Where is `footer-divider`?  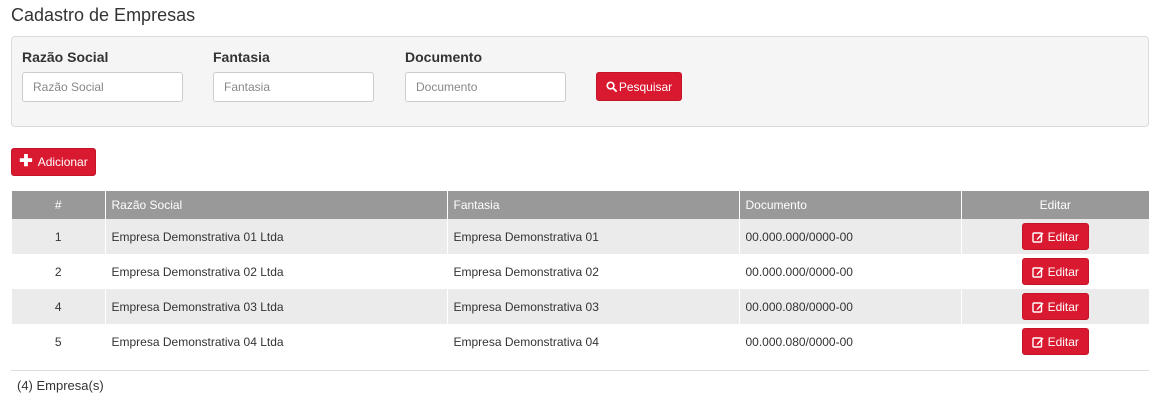 footer-divider is located at coordinates (580, 370).